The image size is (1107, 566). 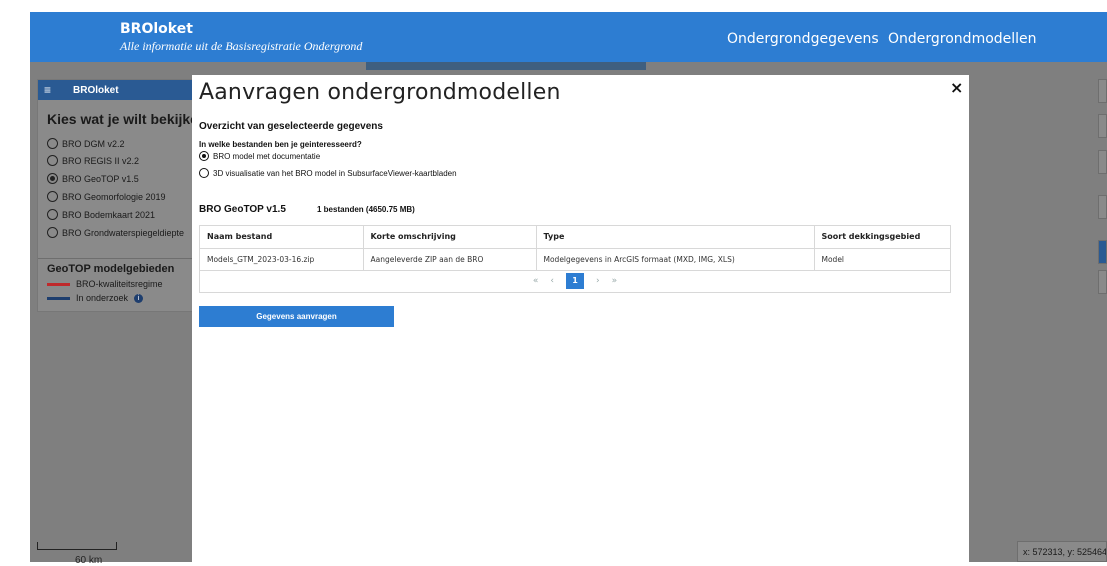 I want to click on layer-option-label: BRO GeoTOP v1.5, so click(x=100, y=178).